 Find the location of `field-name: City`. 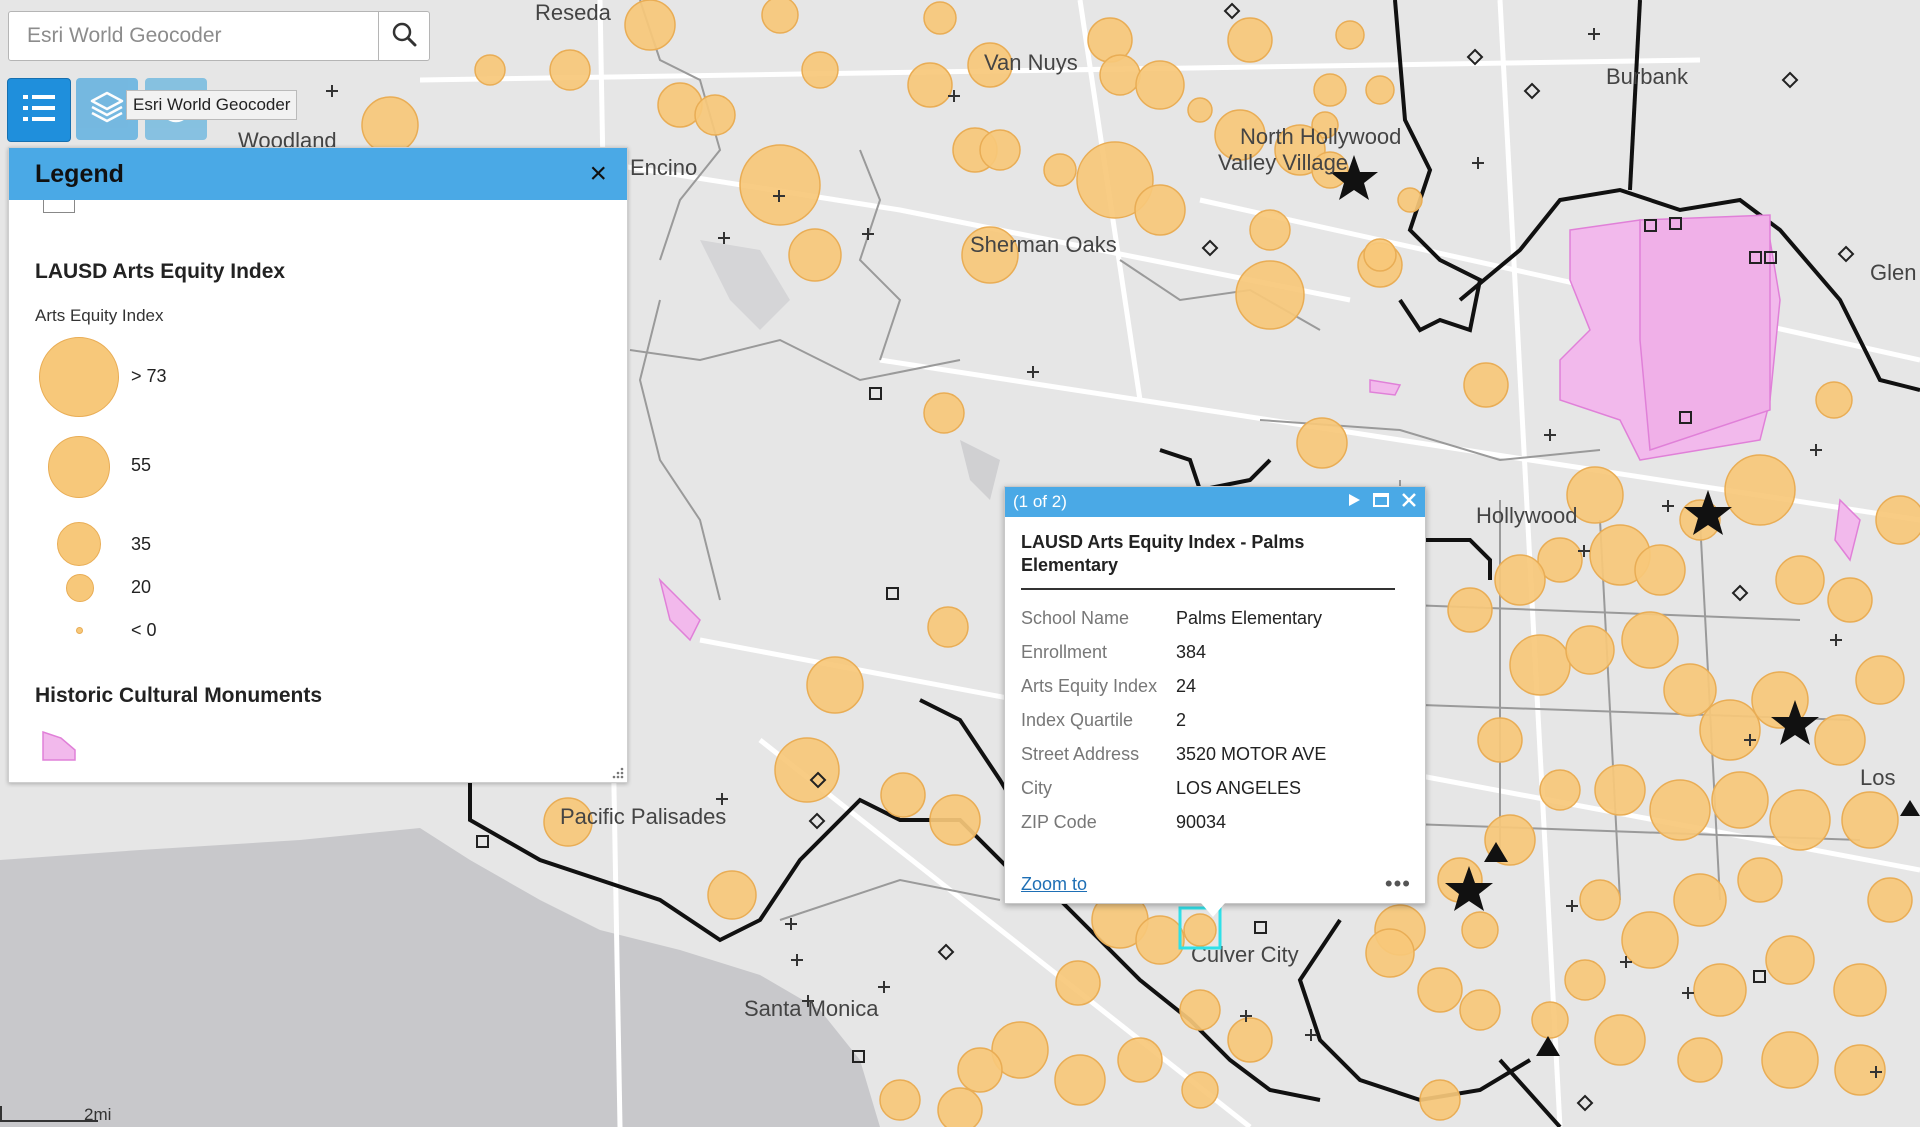

field-name: City is located at coordinates (1036, 788).